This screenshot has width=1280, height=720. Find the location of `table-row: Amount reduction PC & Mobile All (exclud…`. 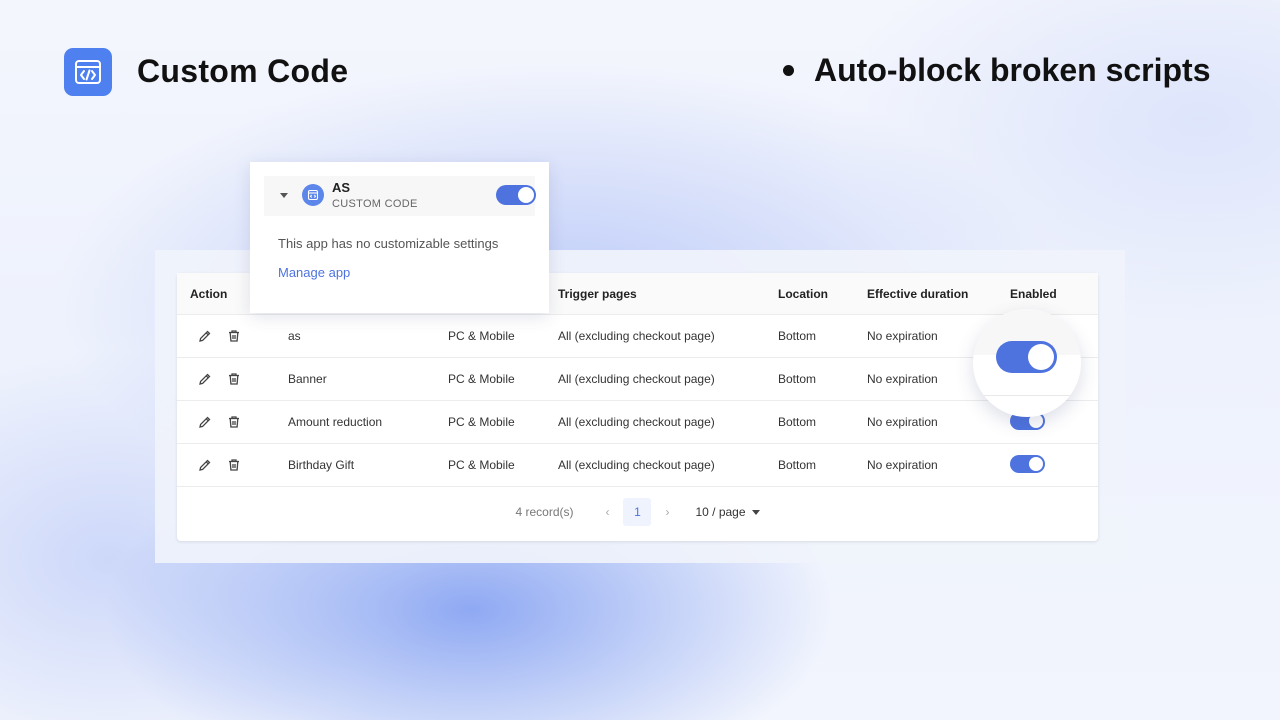

table-row: Amount reduction PC & Mobile All (exclud… is located at coordinates (637, 422).